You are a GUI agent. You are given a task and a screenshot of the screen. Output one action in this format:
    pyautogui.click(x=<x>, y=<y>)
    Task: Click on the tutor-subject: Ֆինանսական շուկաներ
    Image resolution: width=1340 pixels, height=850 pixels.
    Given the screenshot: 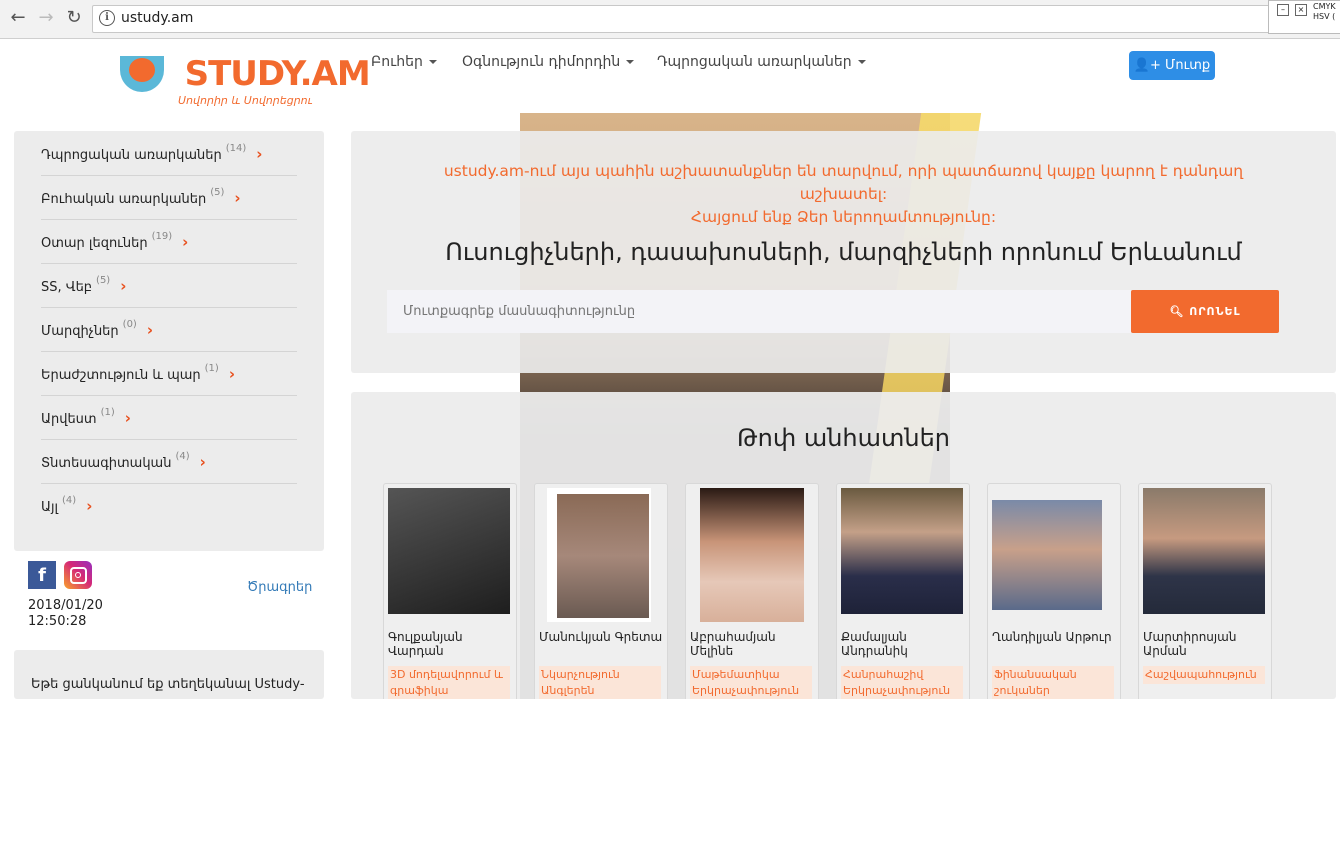 What is the action you would take?
    pyautogui.click(x=1053, y=682)
    